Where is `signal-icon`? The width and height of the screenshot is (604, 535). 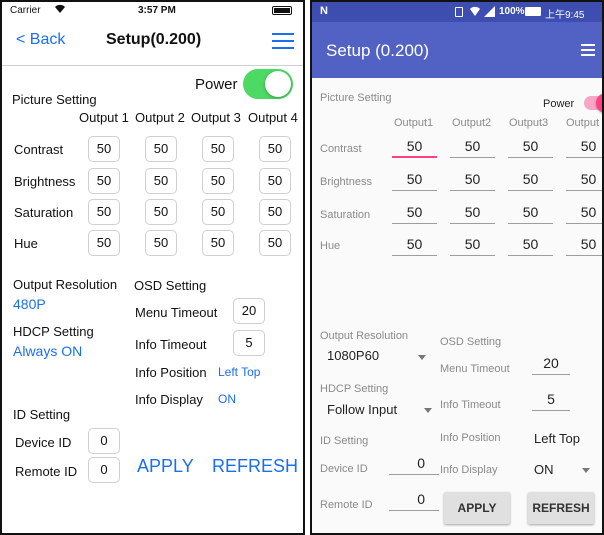
signal-icon is located at coordinates (489, 13).